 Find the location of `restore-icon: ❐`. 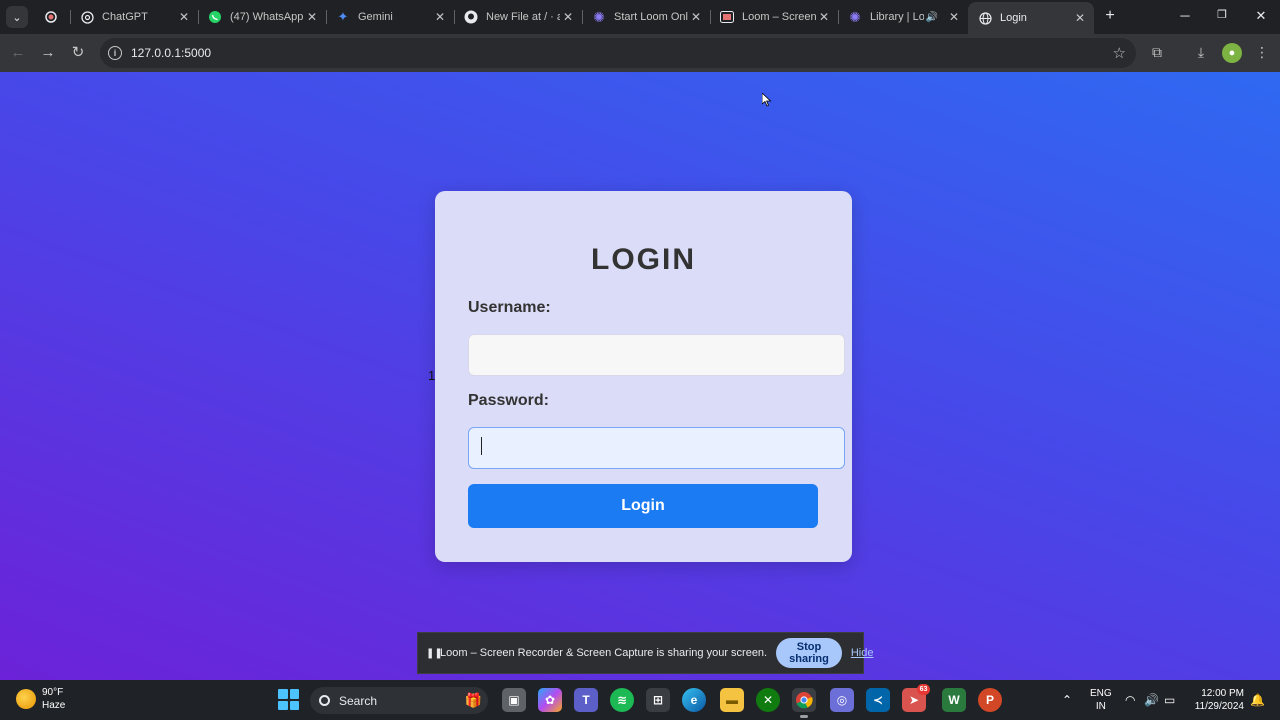

restore-icon: ❐ is located at coordinates (1222, 14).